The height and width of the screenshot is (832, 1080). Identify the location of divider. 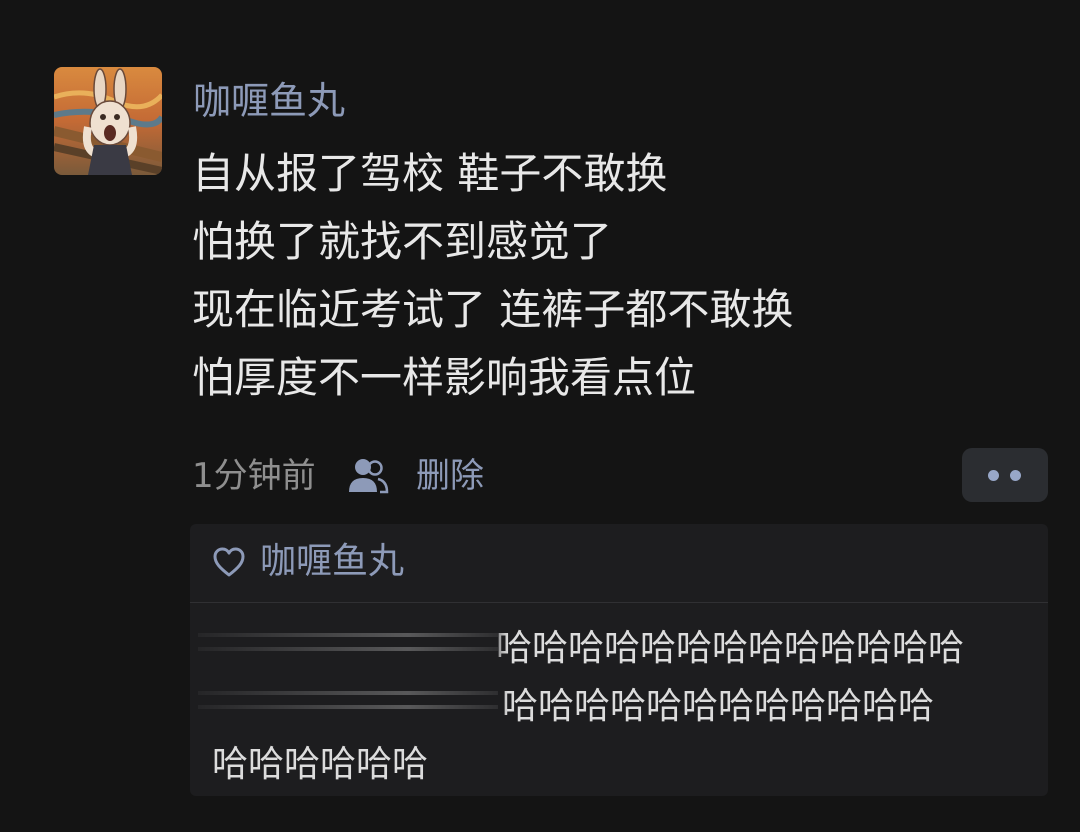
(619, 602).